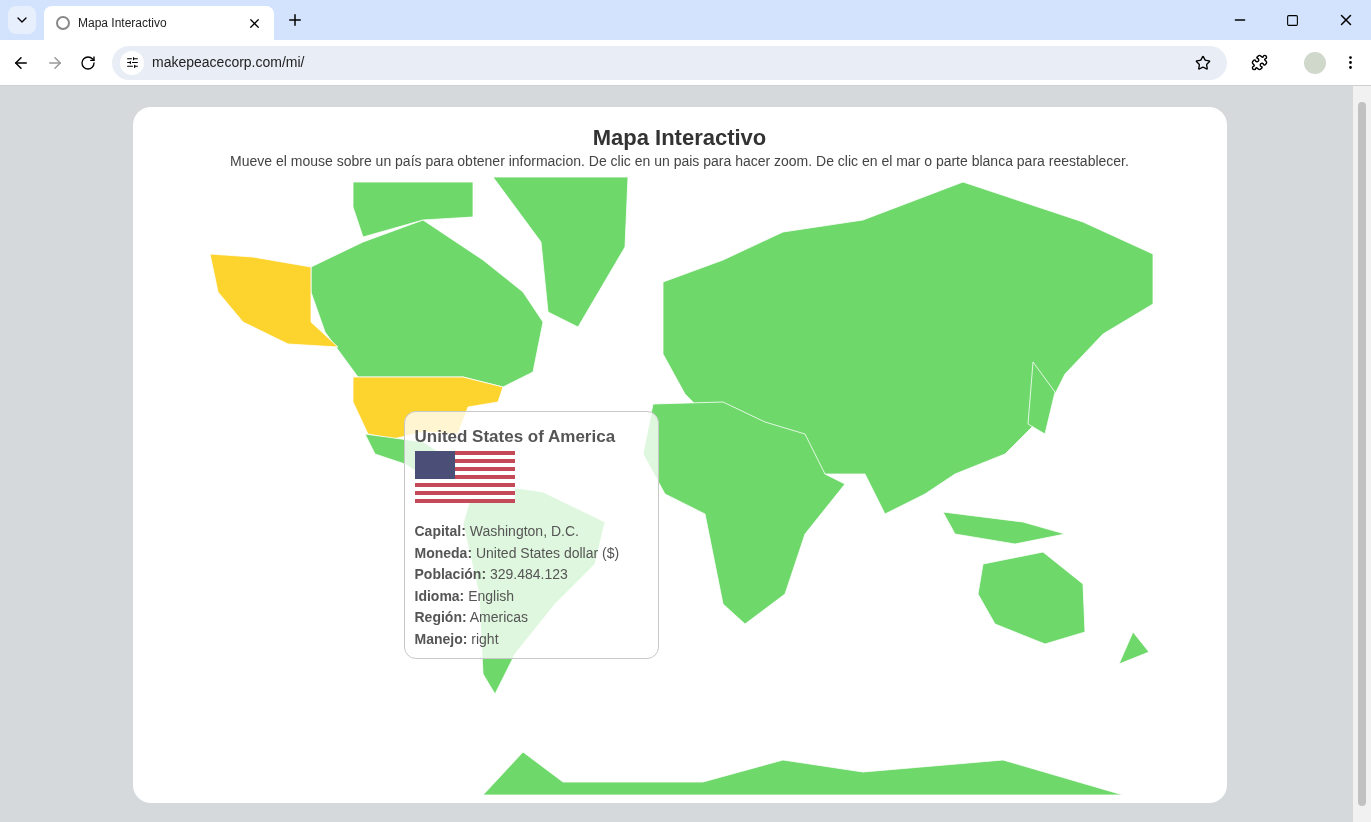 The height and width of the screenshot is (822, 1371). What do you see at coordinates (457, 639) in the screenshot?
I see `country-info-line: Manejo: right` at bounding box center [457, 639].